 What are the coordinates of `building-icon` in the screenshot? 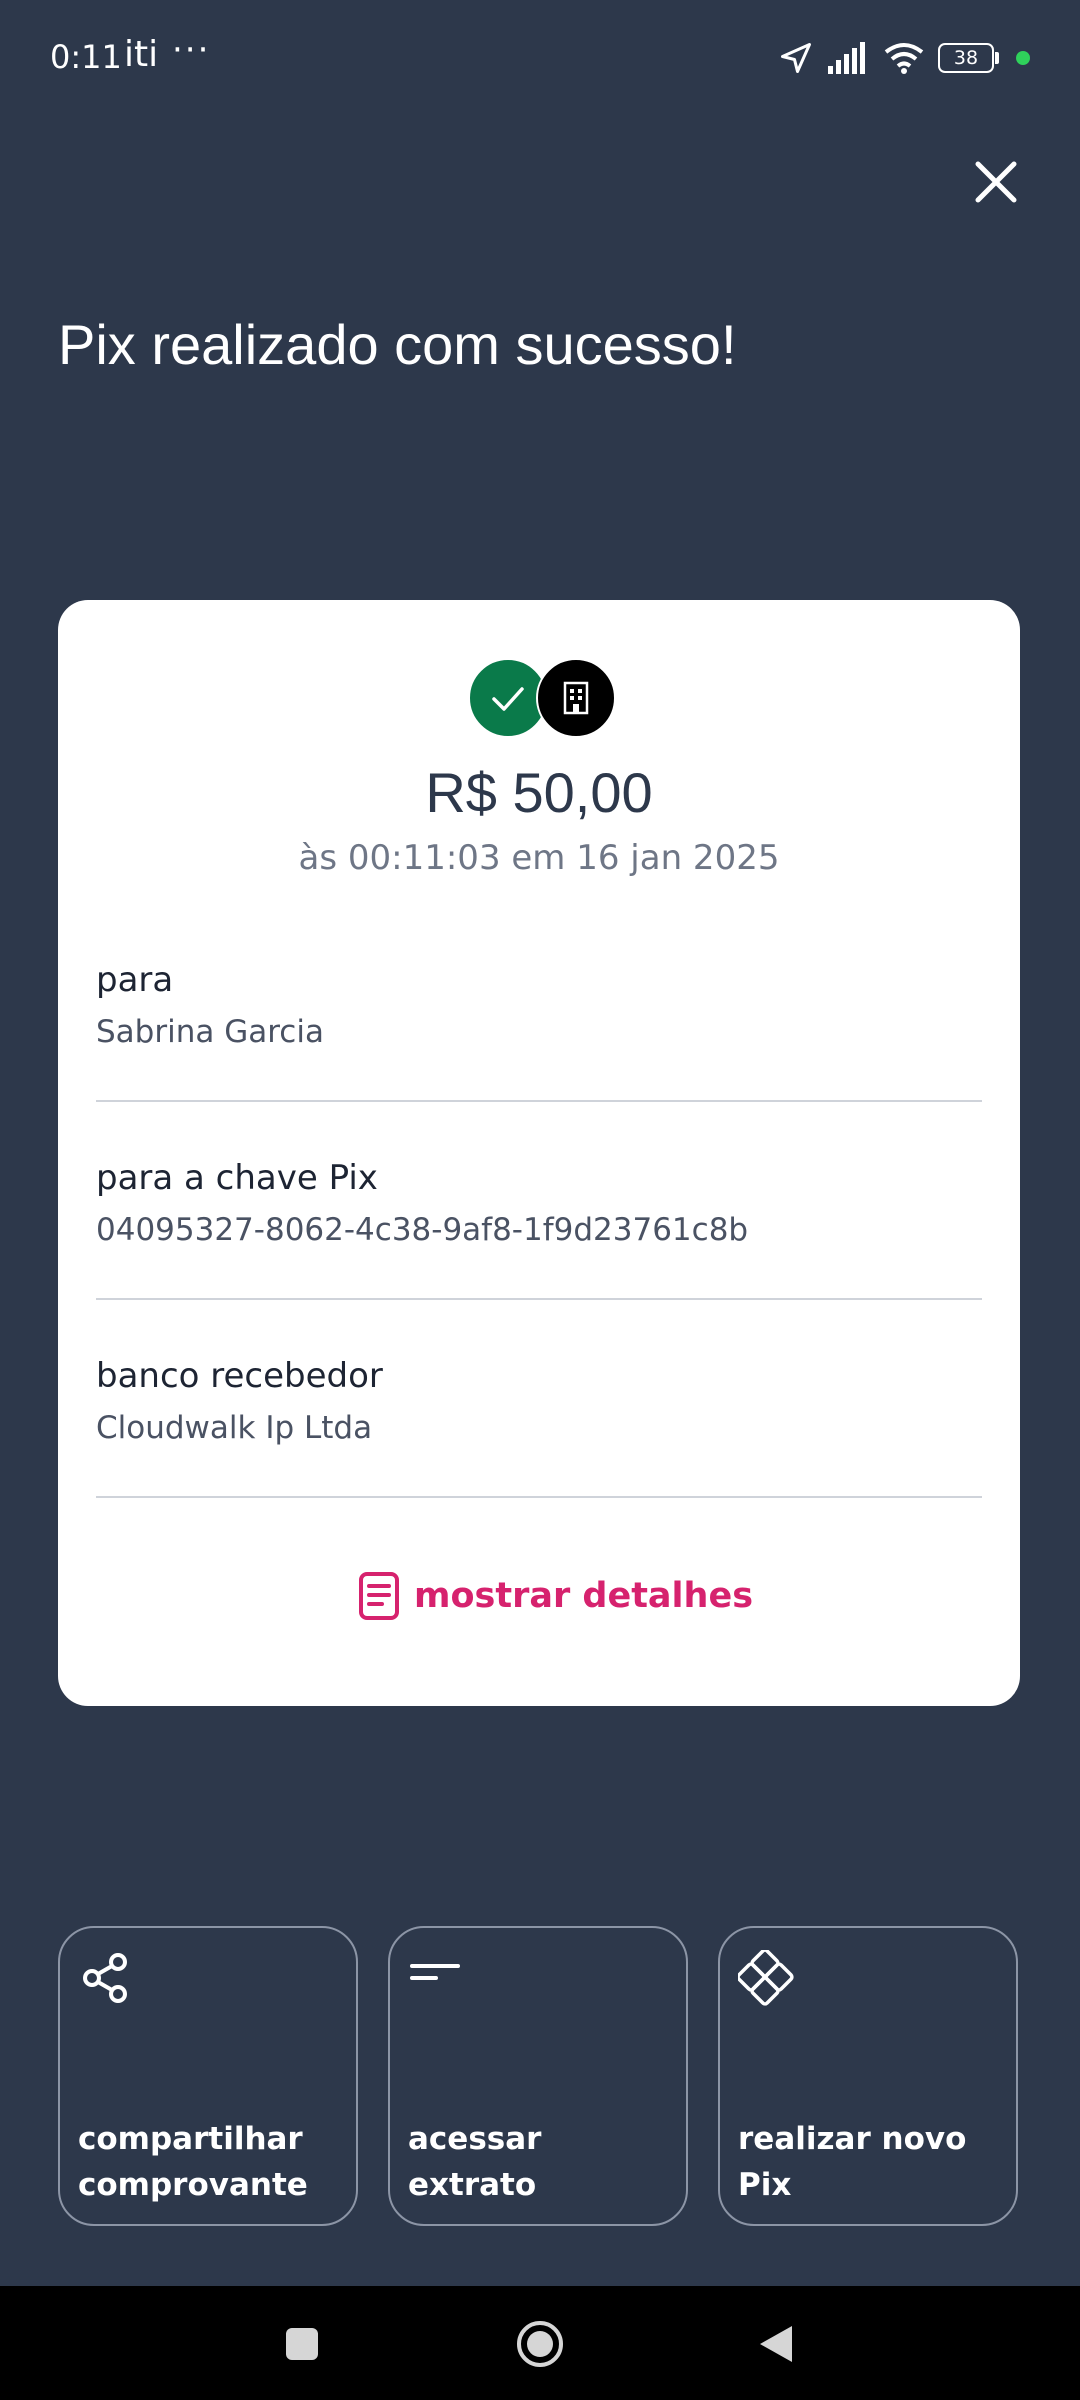 It's located at (576, 698).